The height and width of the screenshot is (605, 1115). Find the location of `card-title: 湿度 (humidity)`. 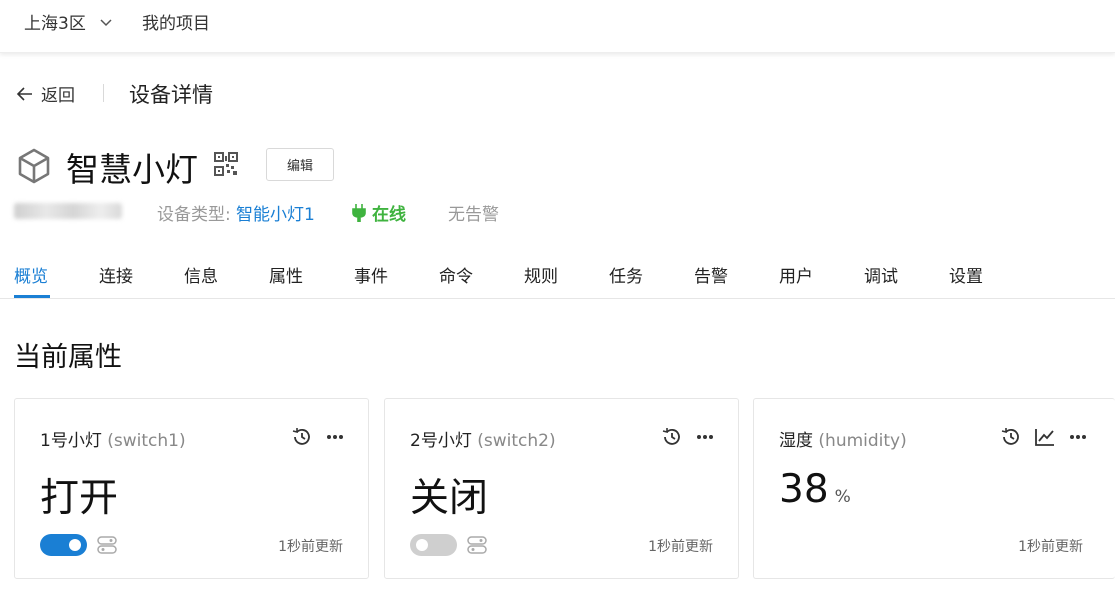

card-title: 湿度 (humidity) is located at coordinates (843, 438).